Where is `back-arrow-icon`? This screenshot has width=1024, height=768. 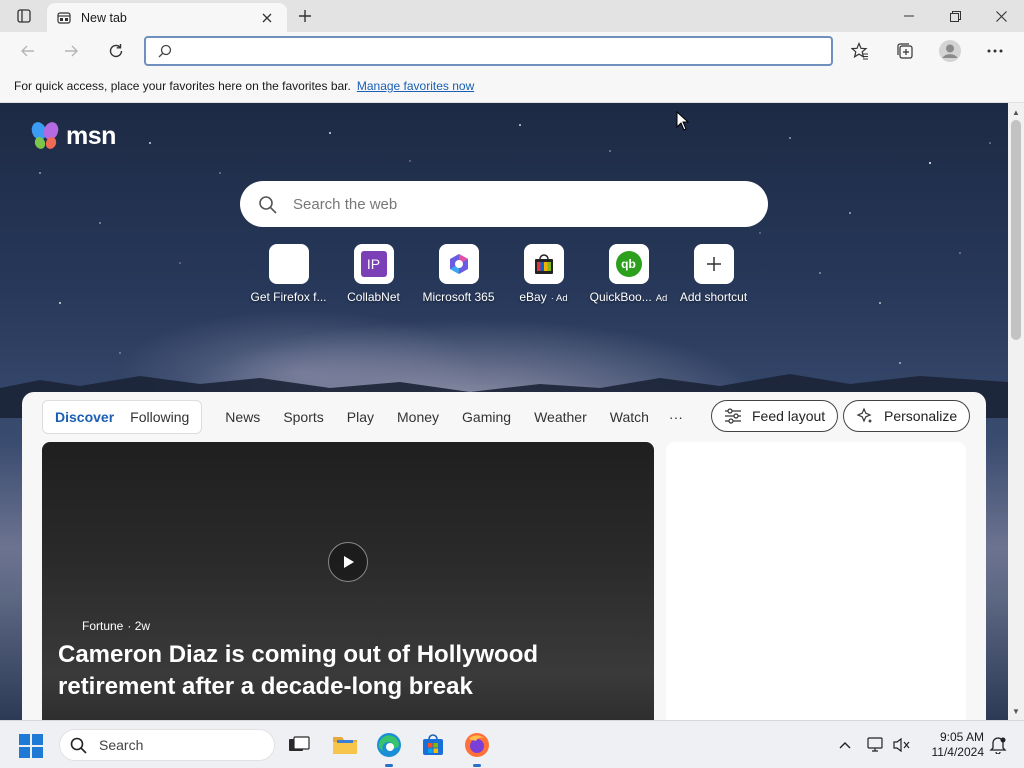 back-arrow-icon is located at coordinates (27, 51).